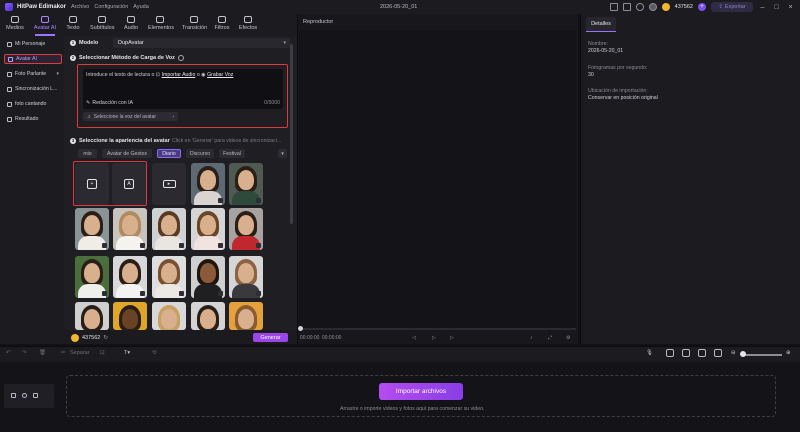  What do you see at coordinates (169, 153) in the screenshot?
I see `category-tab-diario: Diario` at bounding box center [169, 153].